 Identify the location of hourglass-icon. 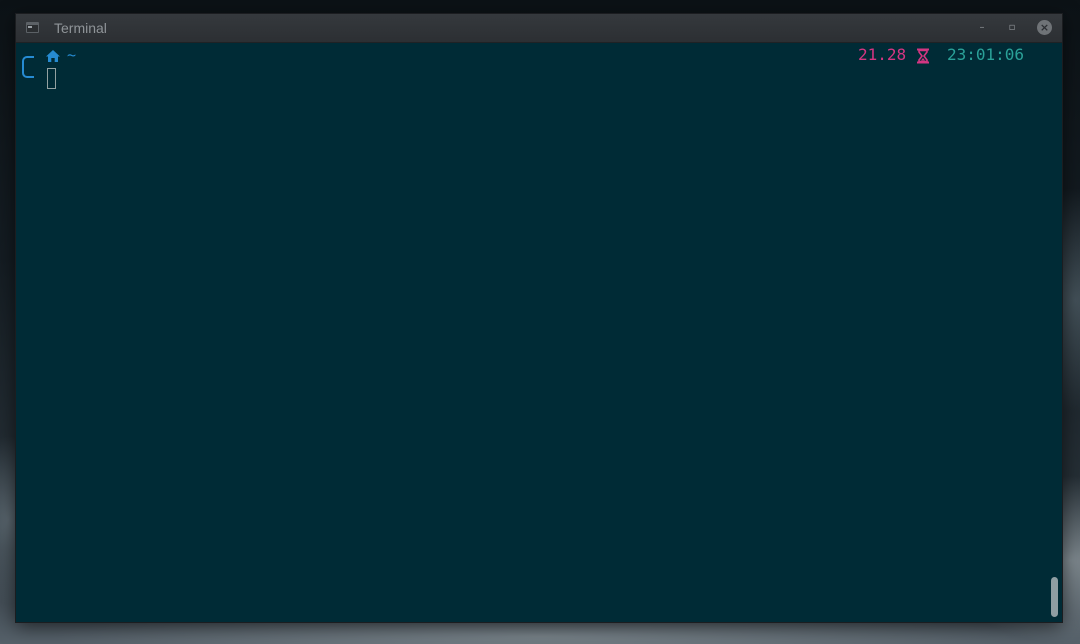
(923, 56).